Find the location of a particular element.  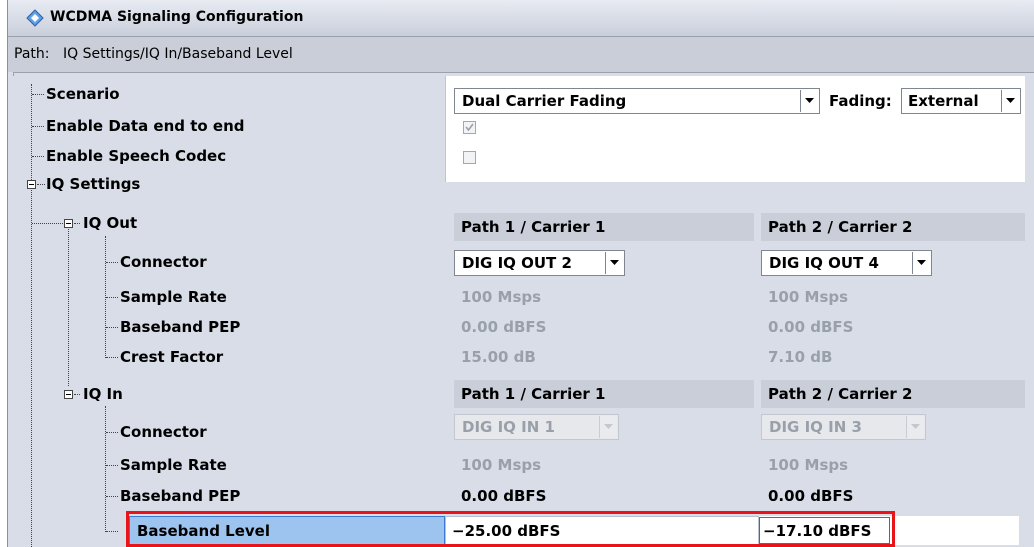

iq-out-baseband-pep-path1: 0.00 dBFS is located at coordinates (504, 327).